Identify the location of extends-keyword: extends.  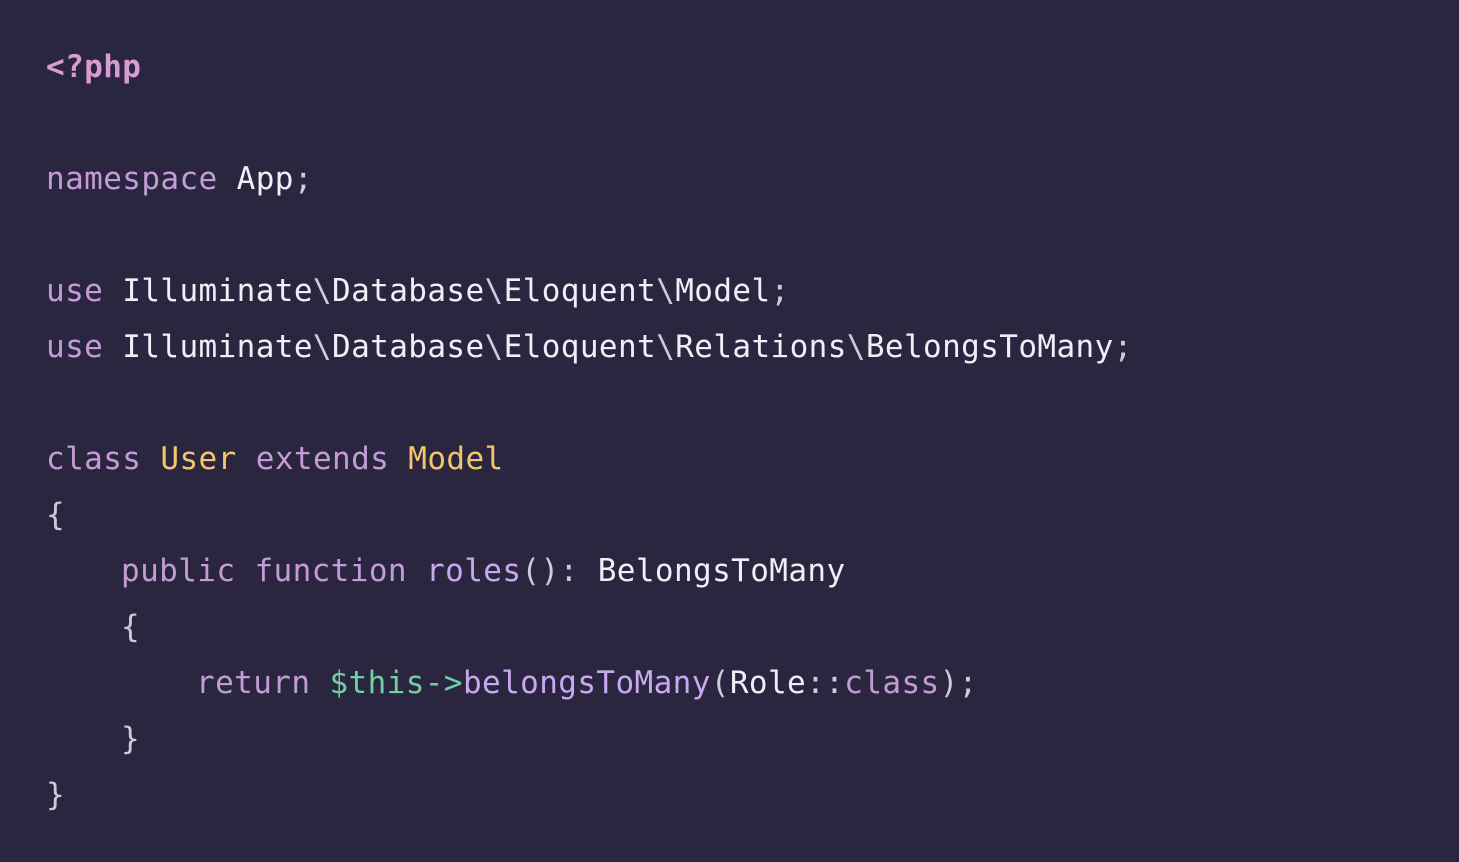
(322, 459).